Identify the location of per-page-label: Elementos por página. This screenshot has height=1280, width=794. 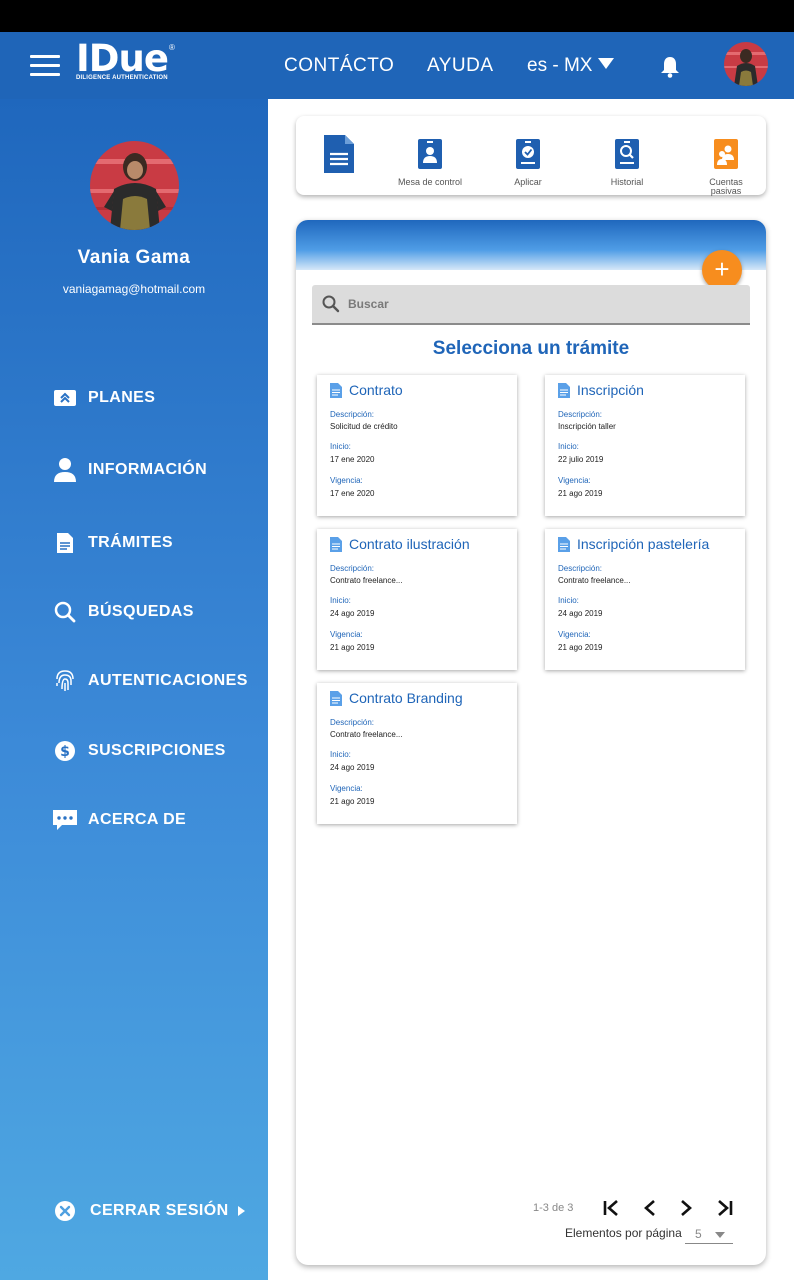
(623, 1233).